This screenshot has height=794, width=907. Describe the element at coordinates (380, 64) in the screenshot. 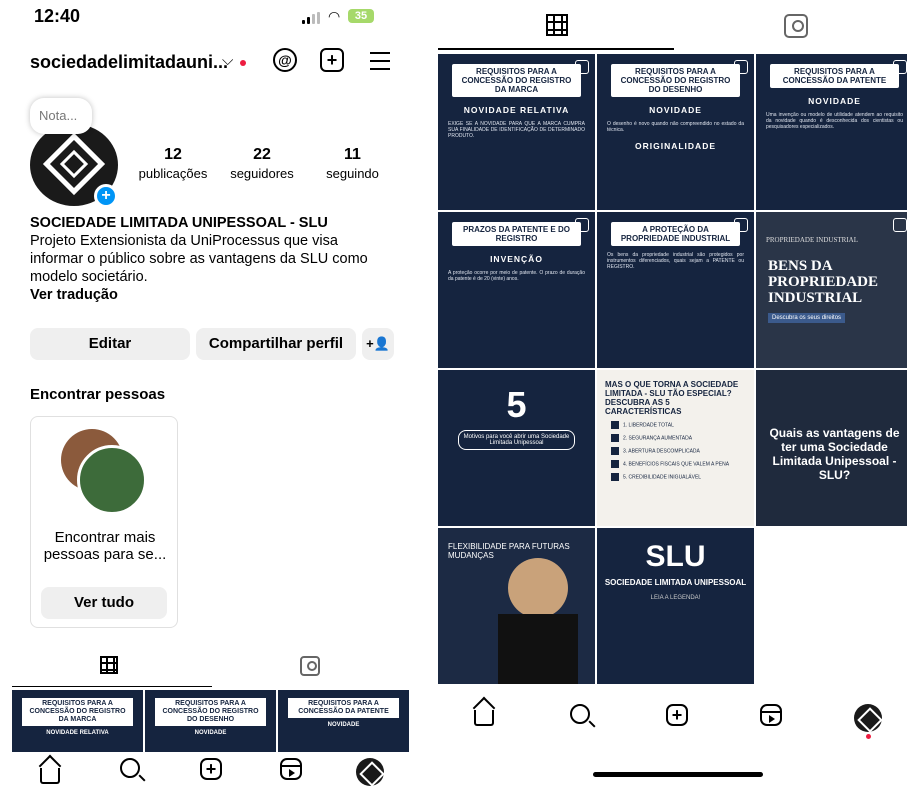

I see `menu-icon` at that location.